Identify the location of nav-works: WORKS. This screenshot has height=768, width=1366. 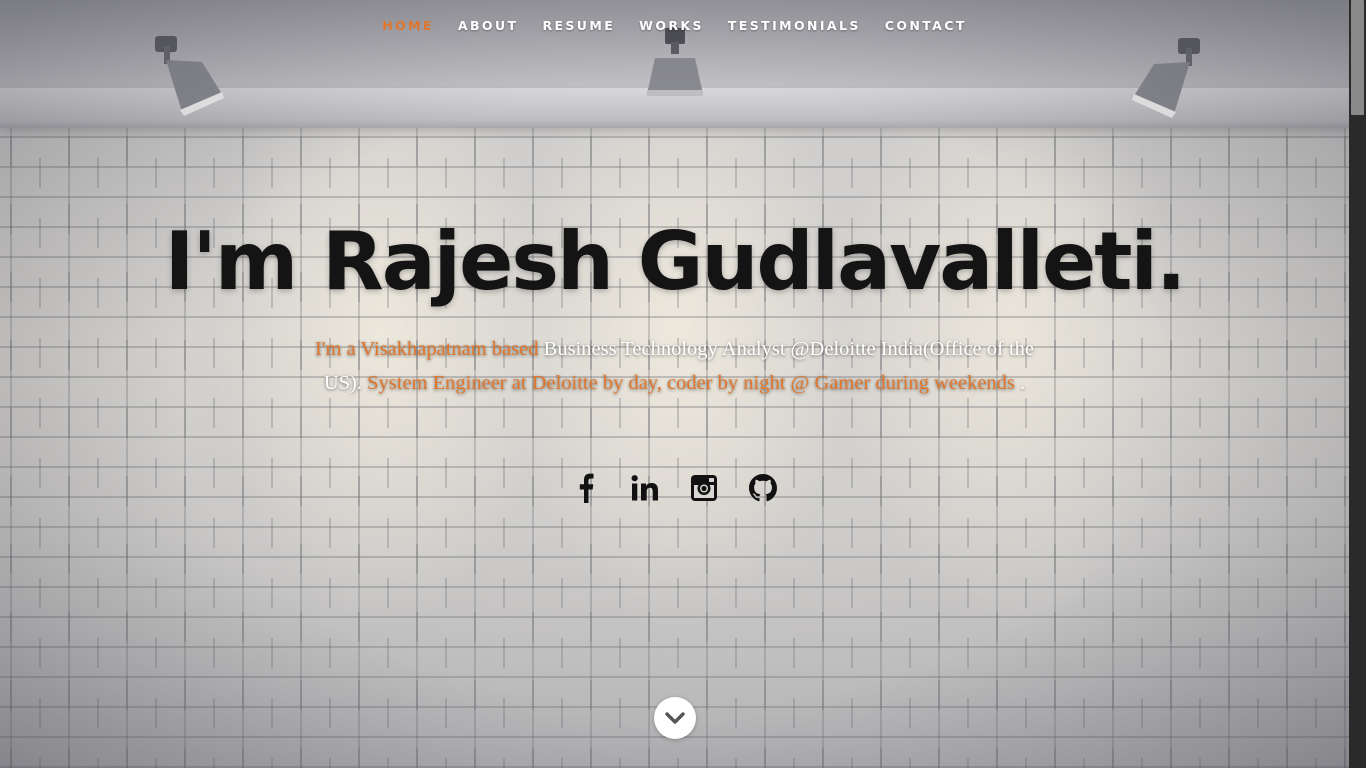
(671, 25).